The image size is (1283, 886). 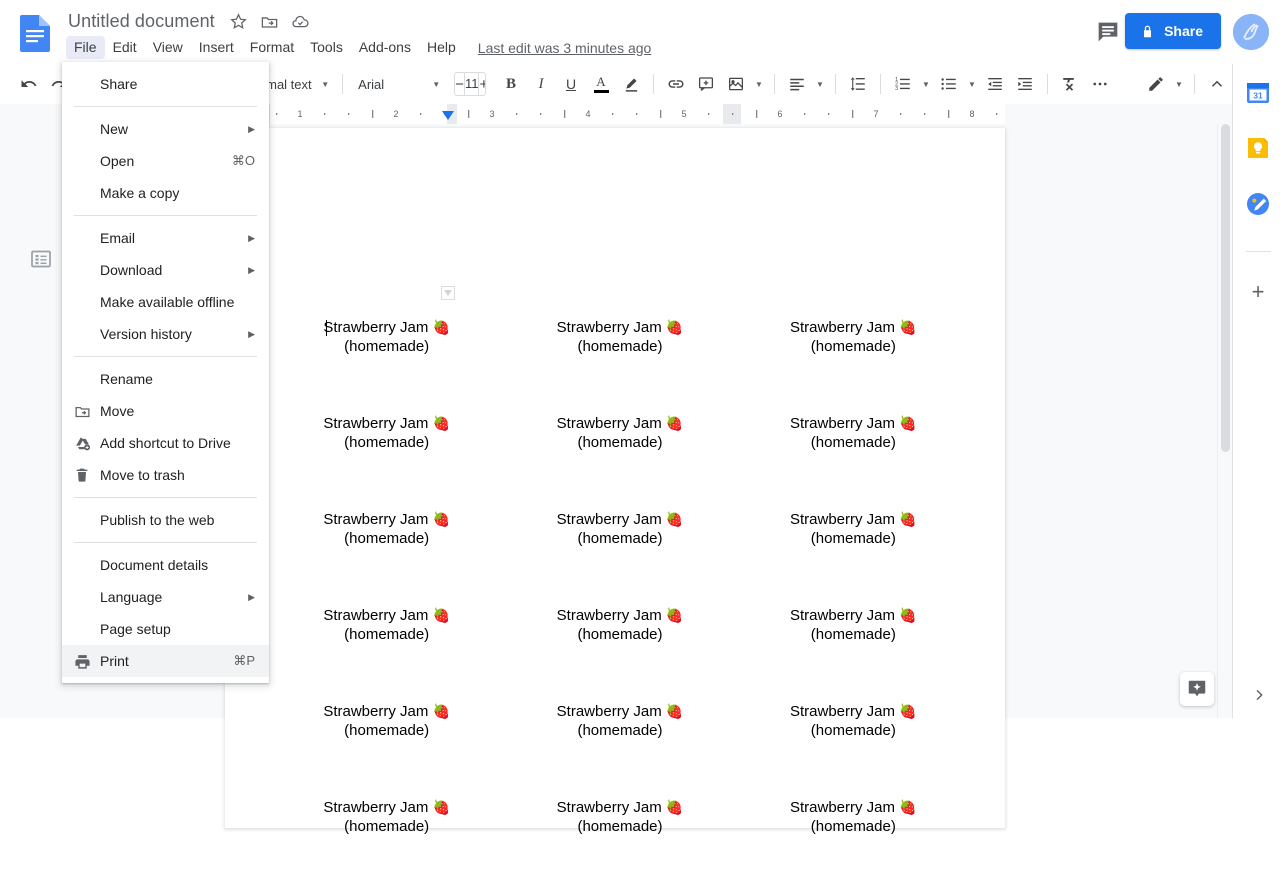 I want to click on label-line2: (homemade), so click(x=386, y=826).